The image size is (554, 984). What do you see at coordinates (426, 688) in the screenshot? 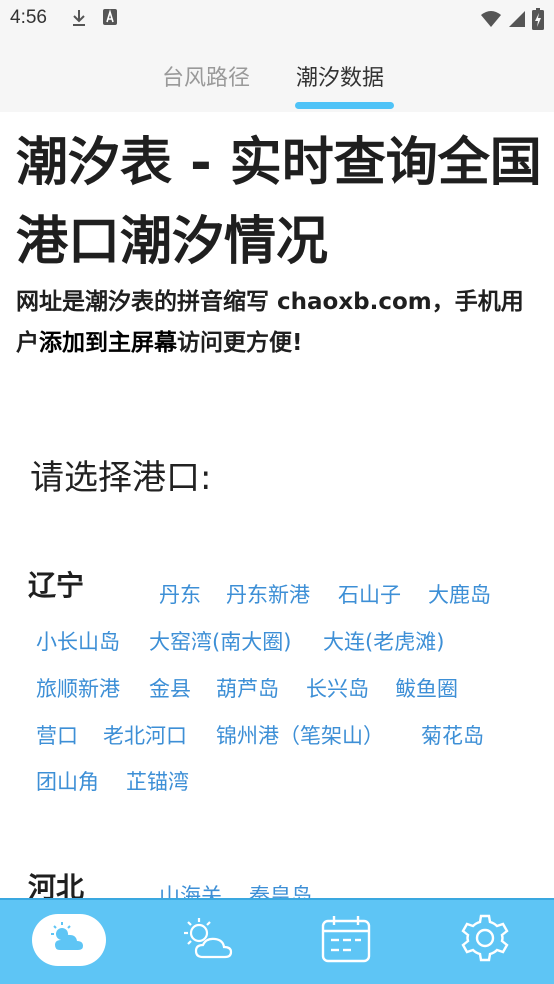
I see `port-link: 鲅鱼圈` at bounding box center [426, 688].